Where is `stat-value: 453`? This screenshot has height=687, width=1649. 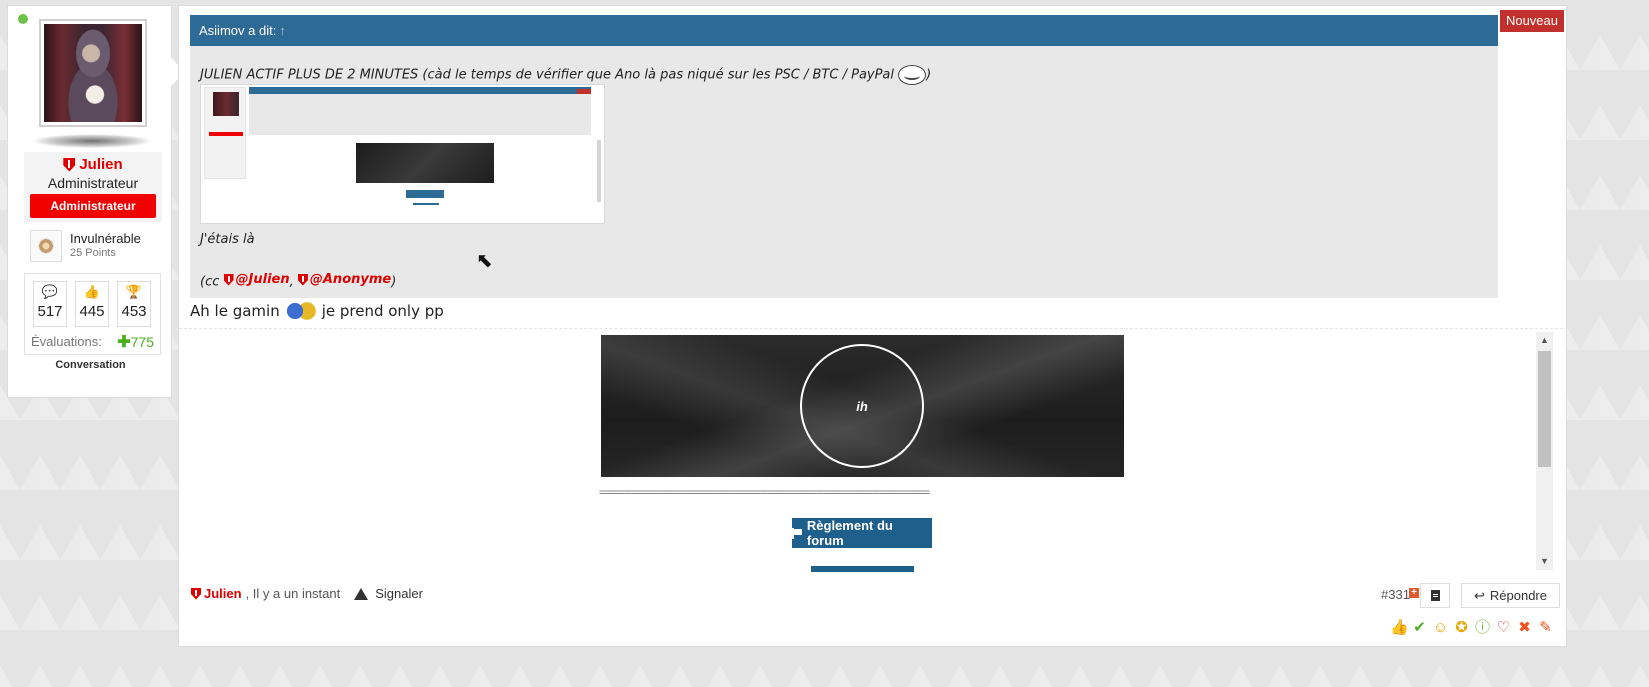
stat-value: 453 is located at coordinates (134, 311).